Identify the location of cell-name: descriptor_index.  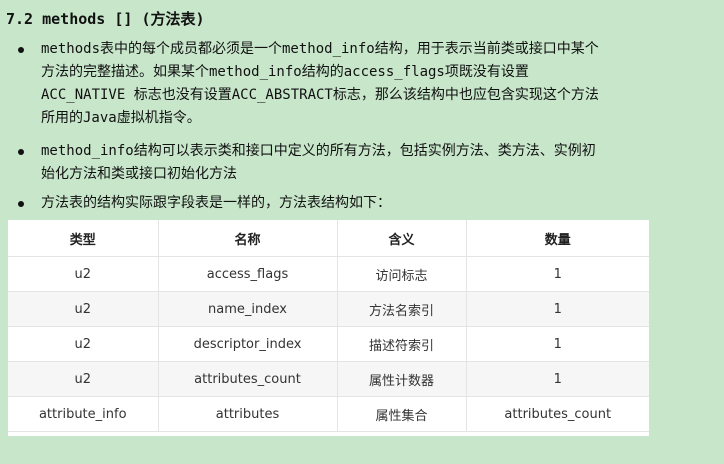
(248, 344).